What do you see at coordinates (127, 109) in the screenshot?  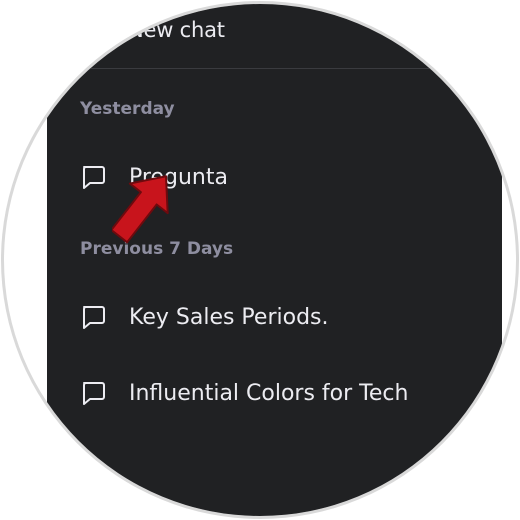 I see `section-label-yesterday: Yesterday` at bounding box center [127, 109].